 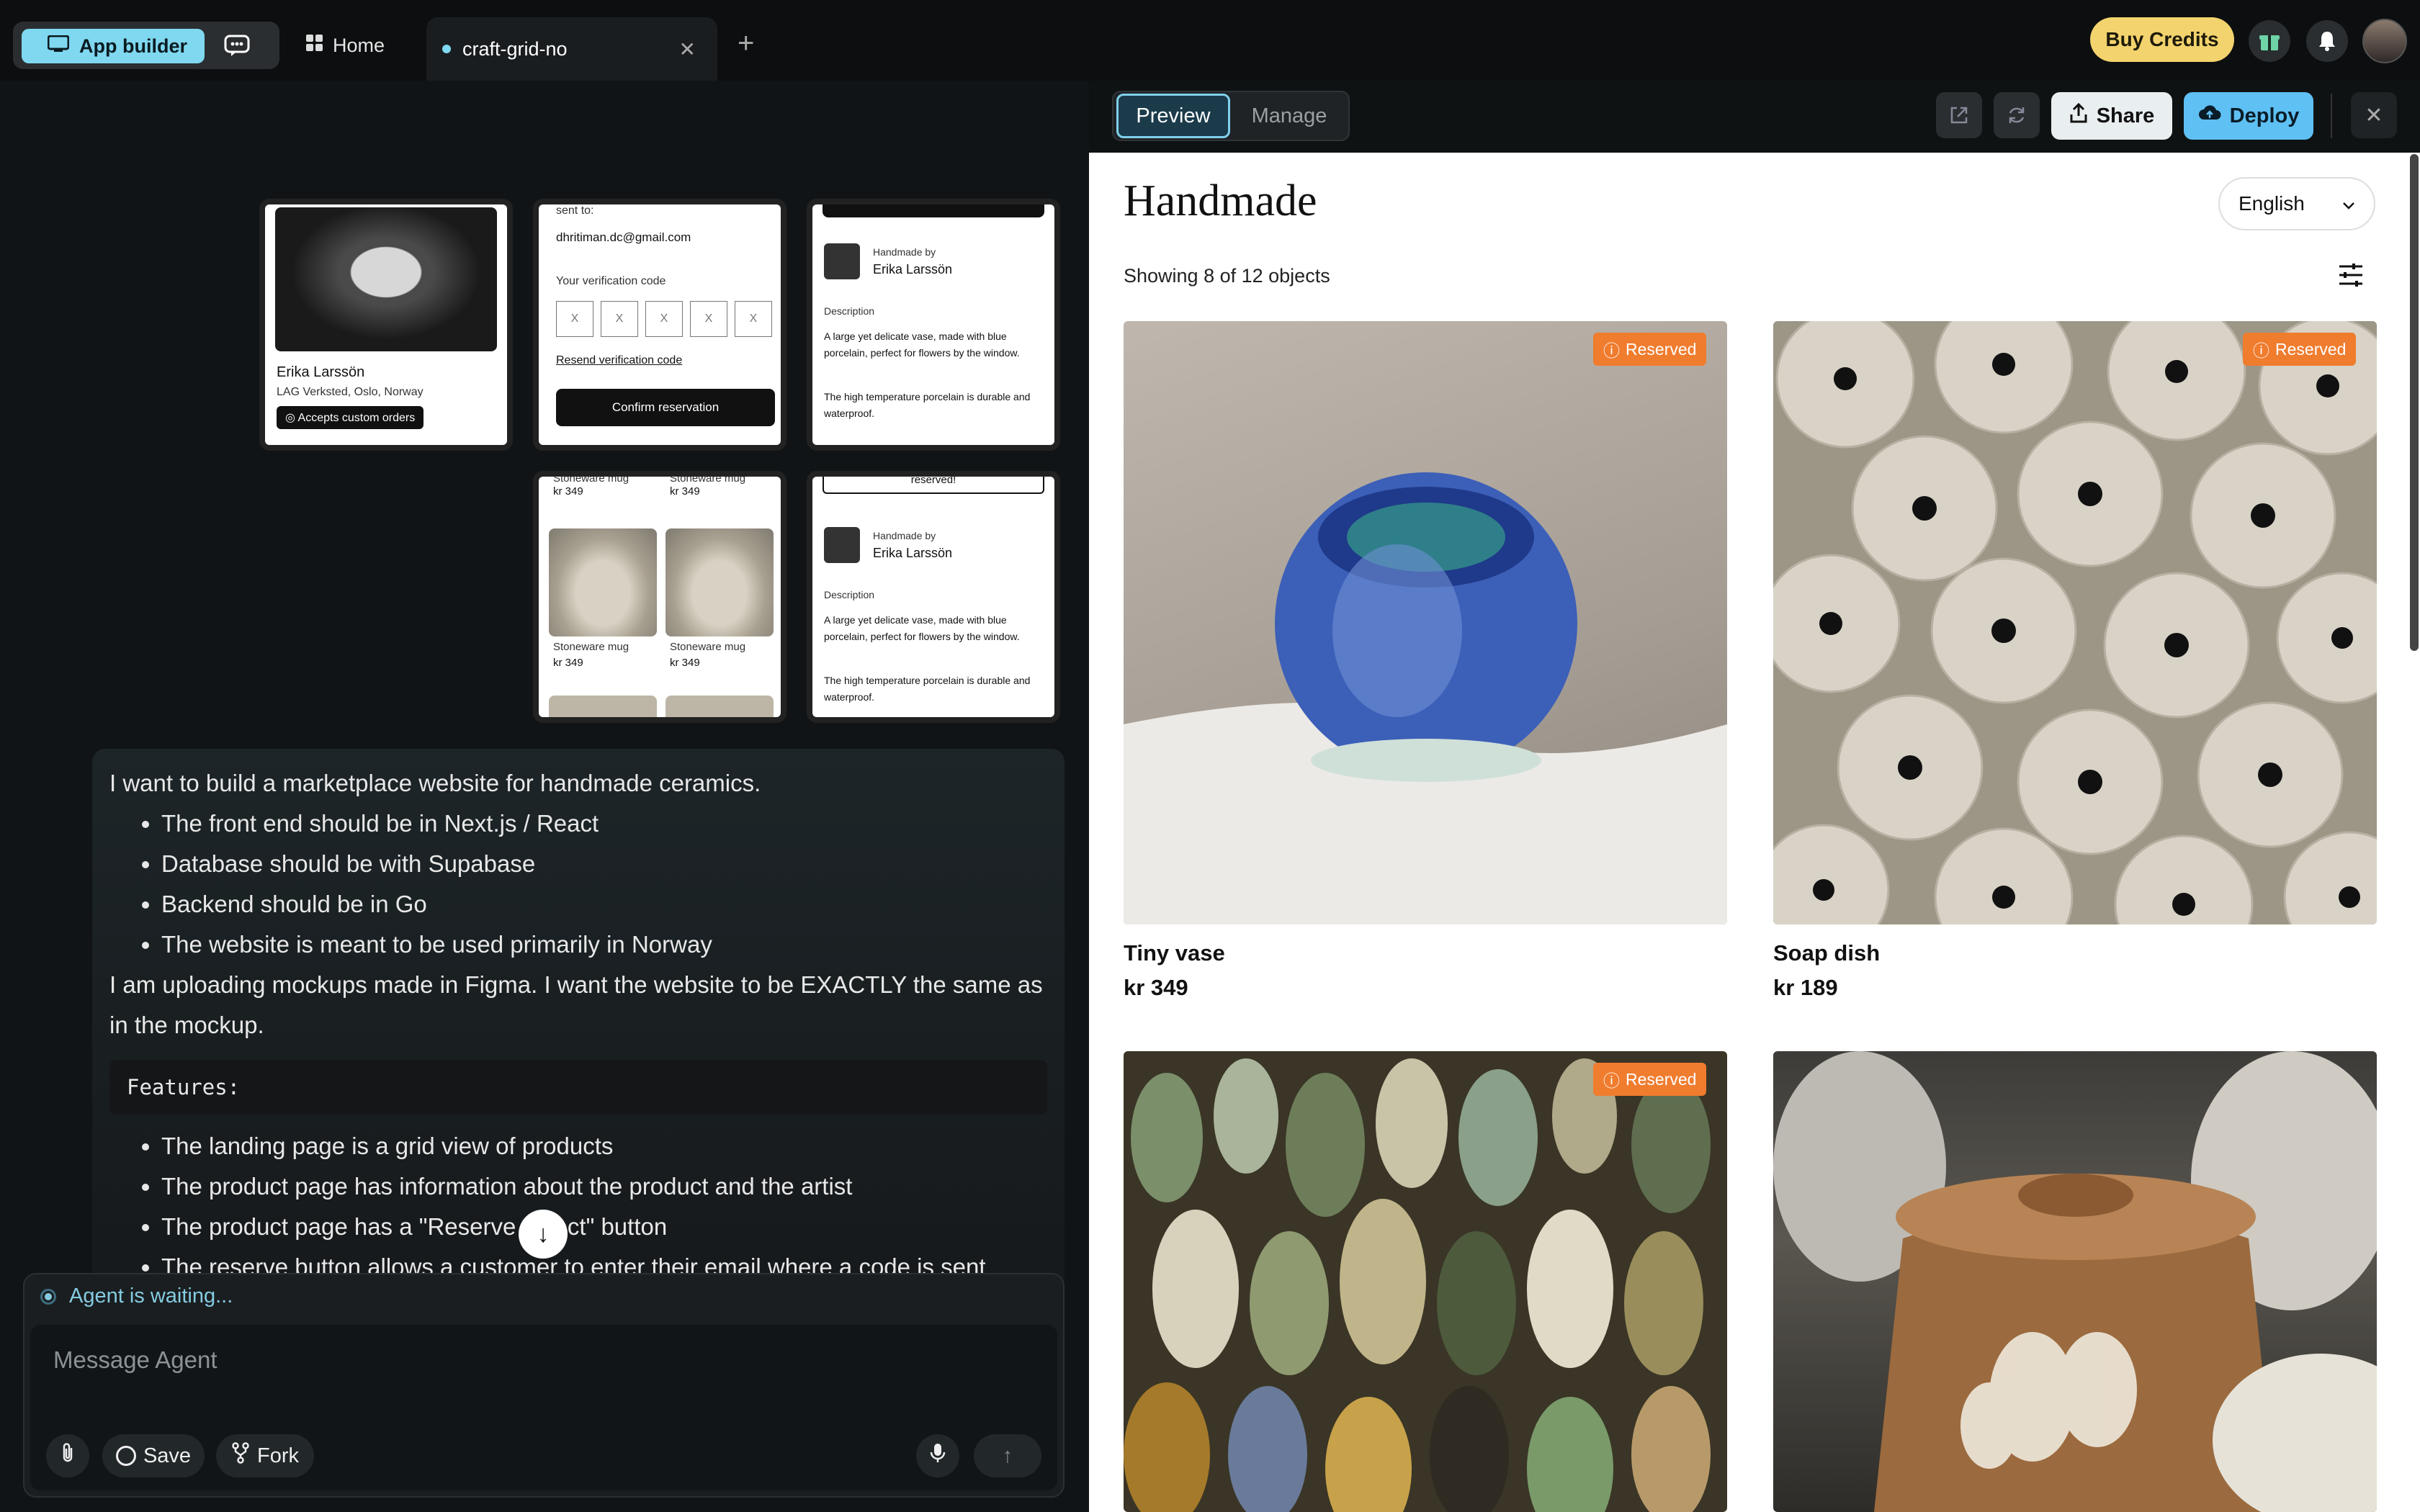 I want to click on cloud-upload-icon, so click(x=2209, y=116).